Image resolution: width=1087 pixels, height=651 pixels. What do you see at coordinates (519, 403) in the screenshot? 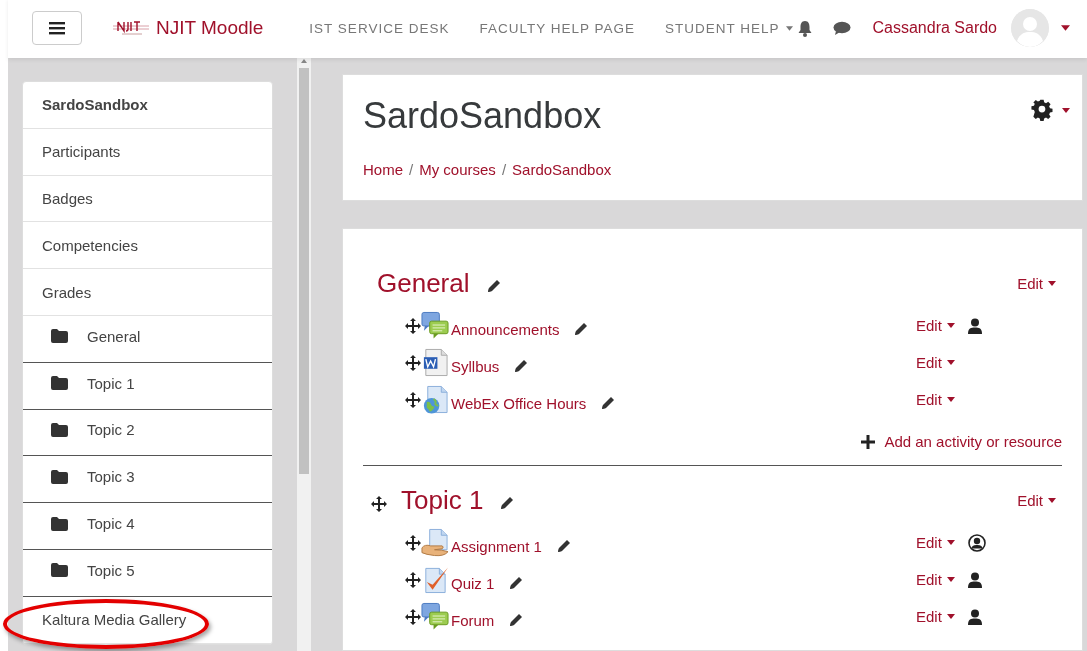
I see `activity-link: WebEx Office Hours` at bounding box center [519, 403].